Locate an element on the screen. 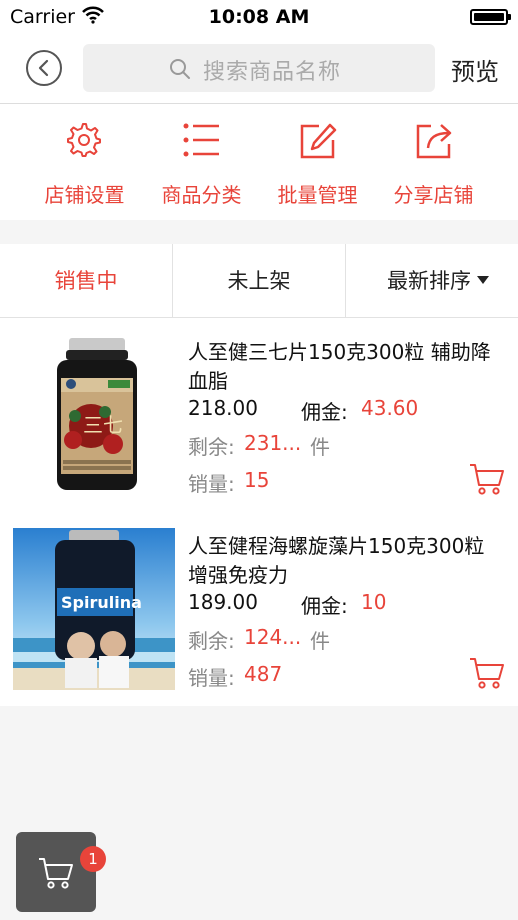 The height and width of the screenshot is (920, 518). svg-text: Spirulina is located at coordinates (101, 602).